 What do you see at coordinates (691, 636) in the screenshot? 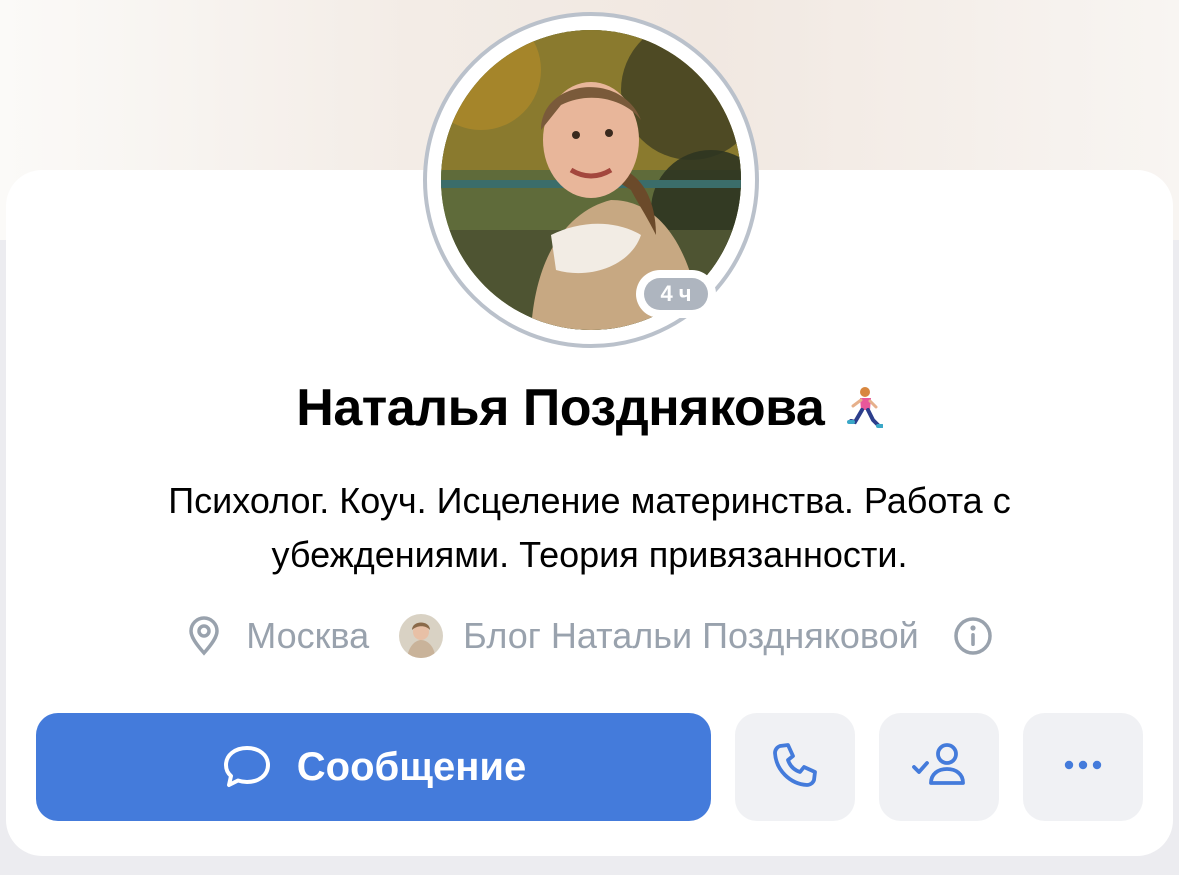
I see `profile-blog-link: Блог Натальи Поздняковой` at bounding box center [691, 636].